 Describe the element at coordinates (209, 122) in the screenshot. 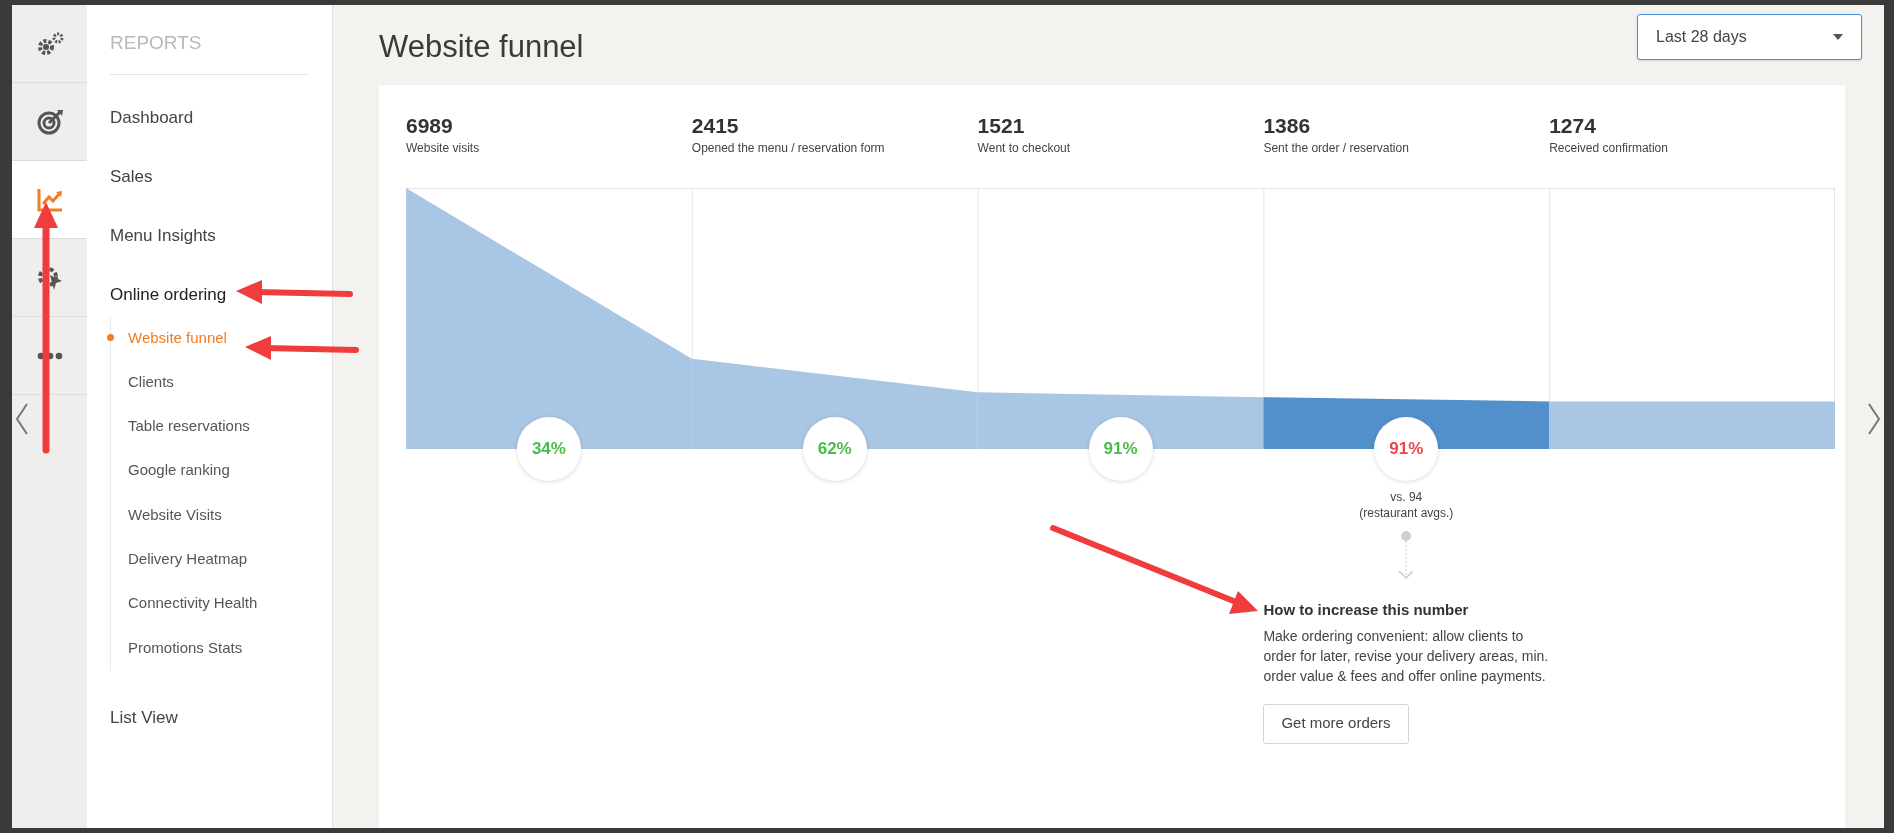

I see `sidebar-item: Dashboard` at that location.